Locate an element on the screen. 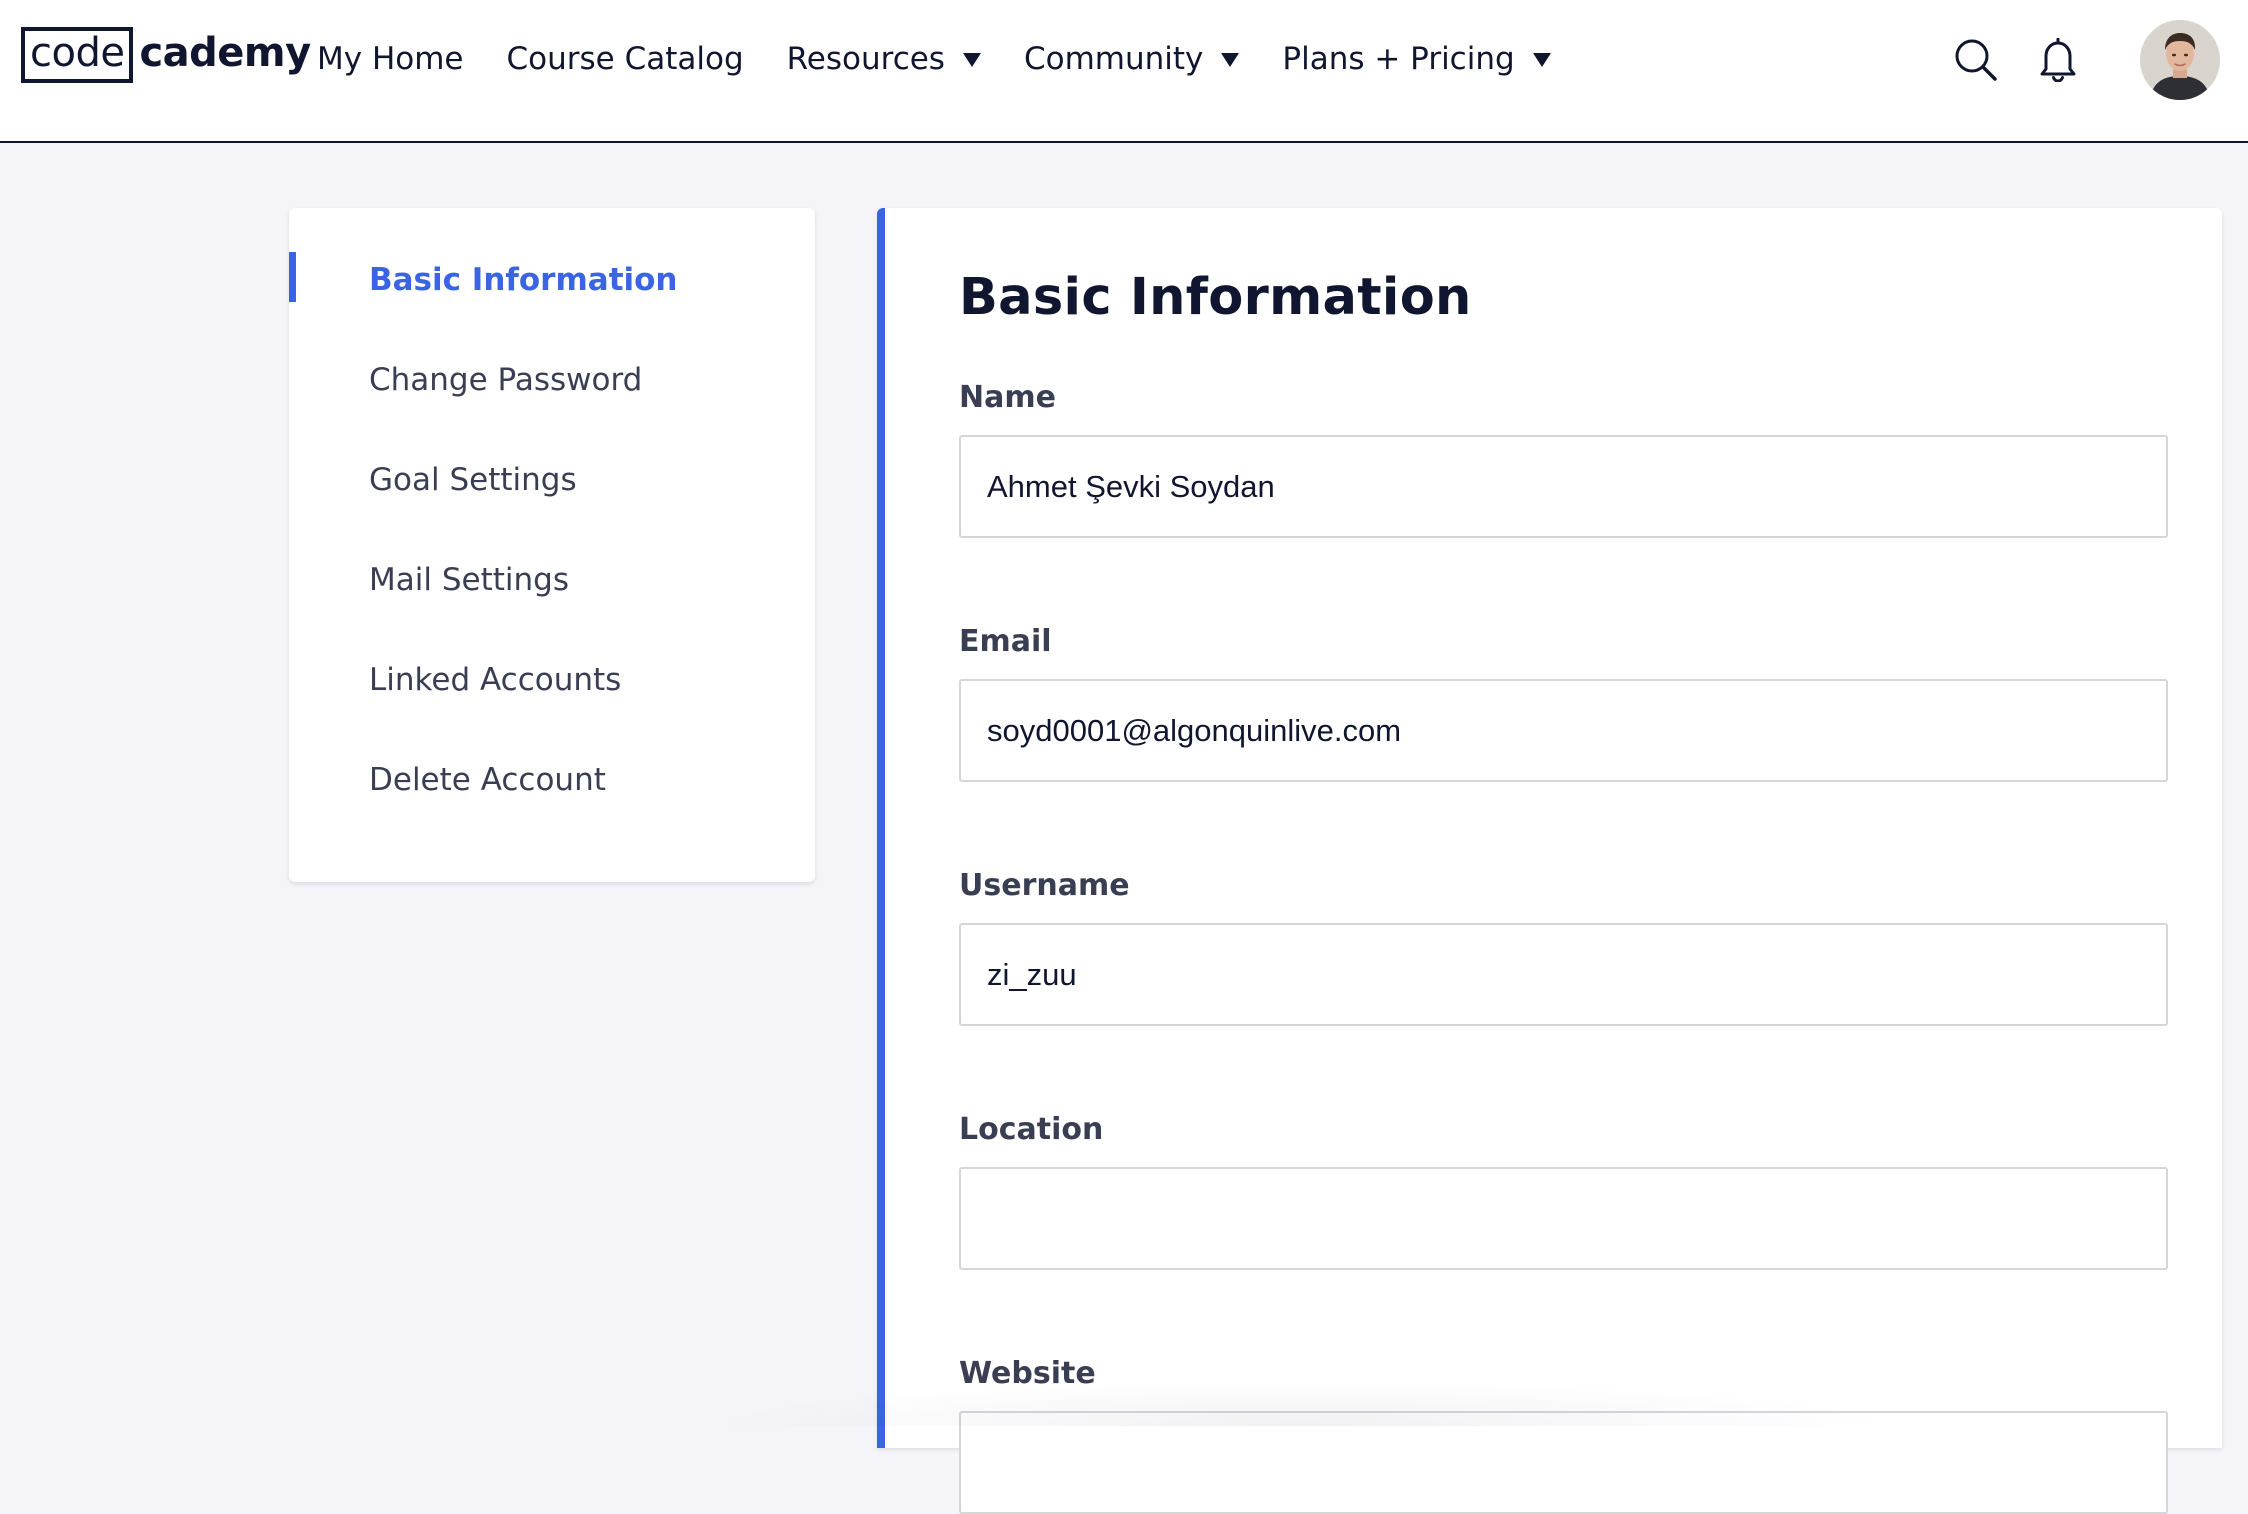 This screenshot has width=2248, height=1514. sidebar-item-label: Goal Settings is located at coordinates (473, 480).